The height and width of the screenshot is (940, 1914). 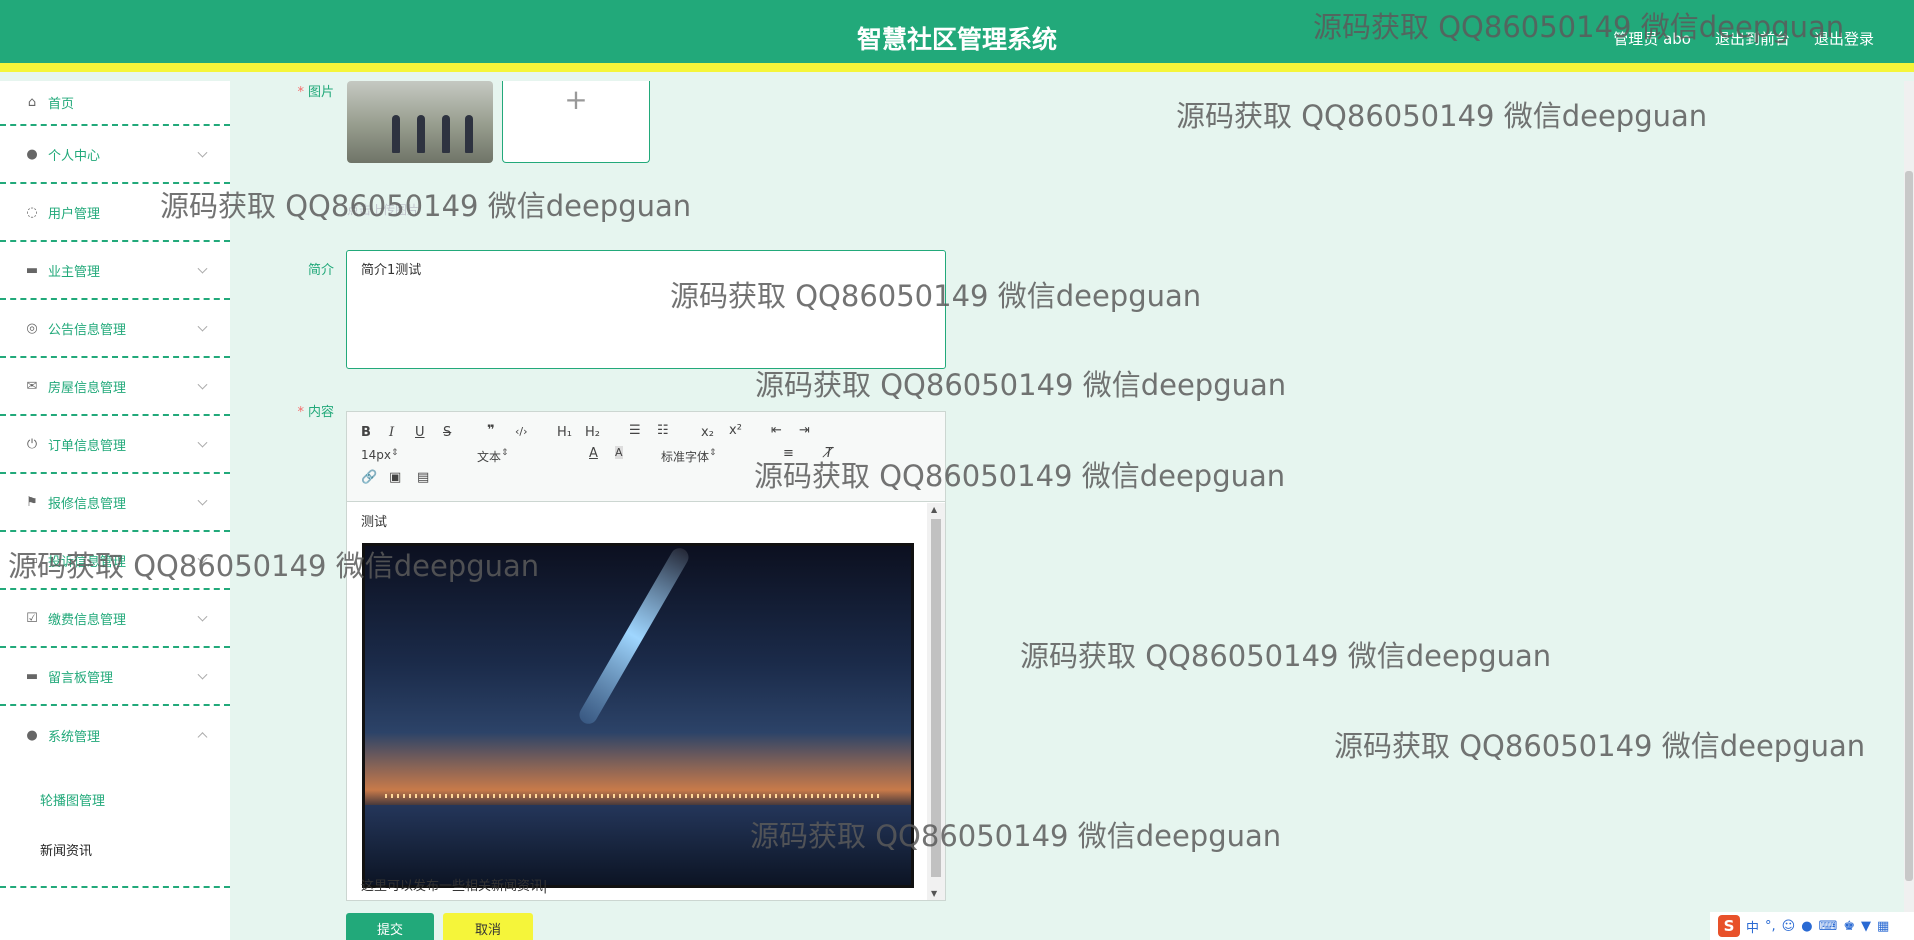 What do you see at coordinates (576, 99) in the screenshot?
I see `plus-icon: +` at bounding box center [576, 99].